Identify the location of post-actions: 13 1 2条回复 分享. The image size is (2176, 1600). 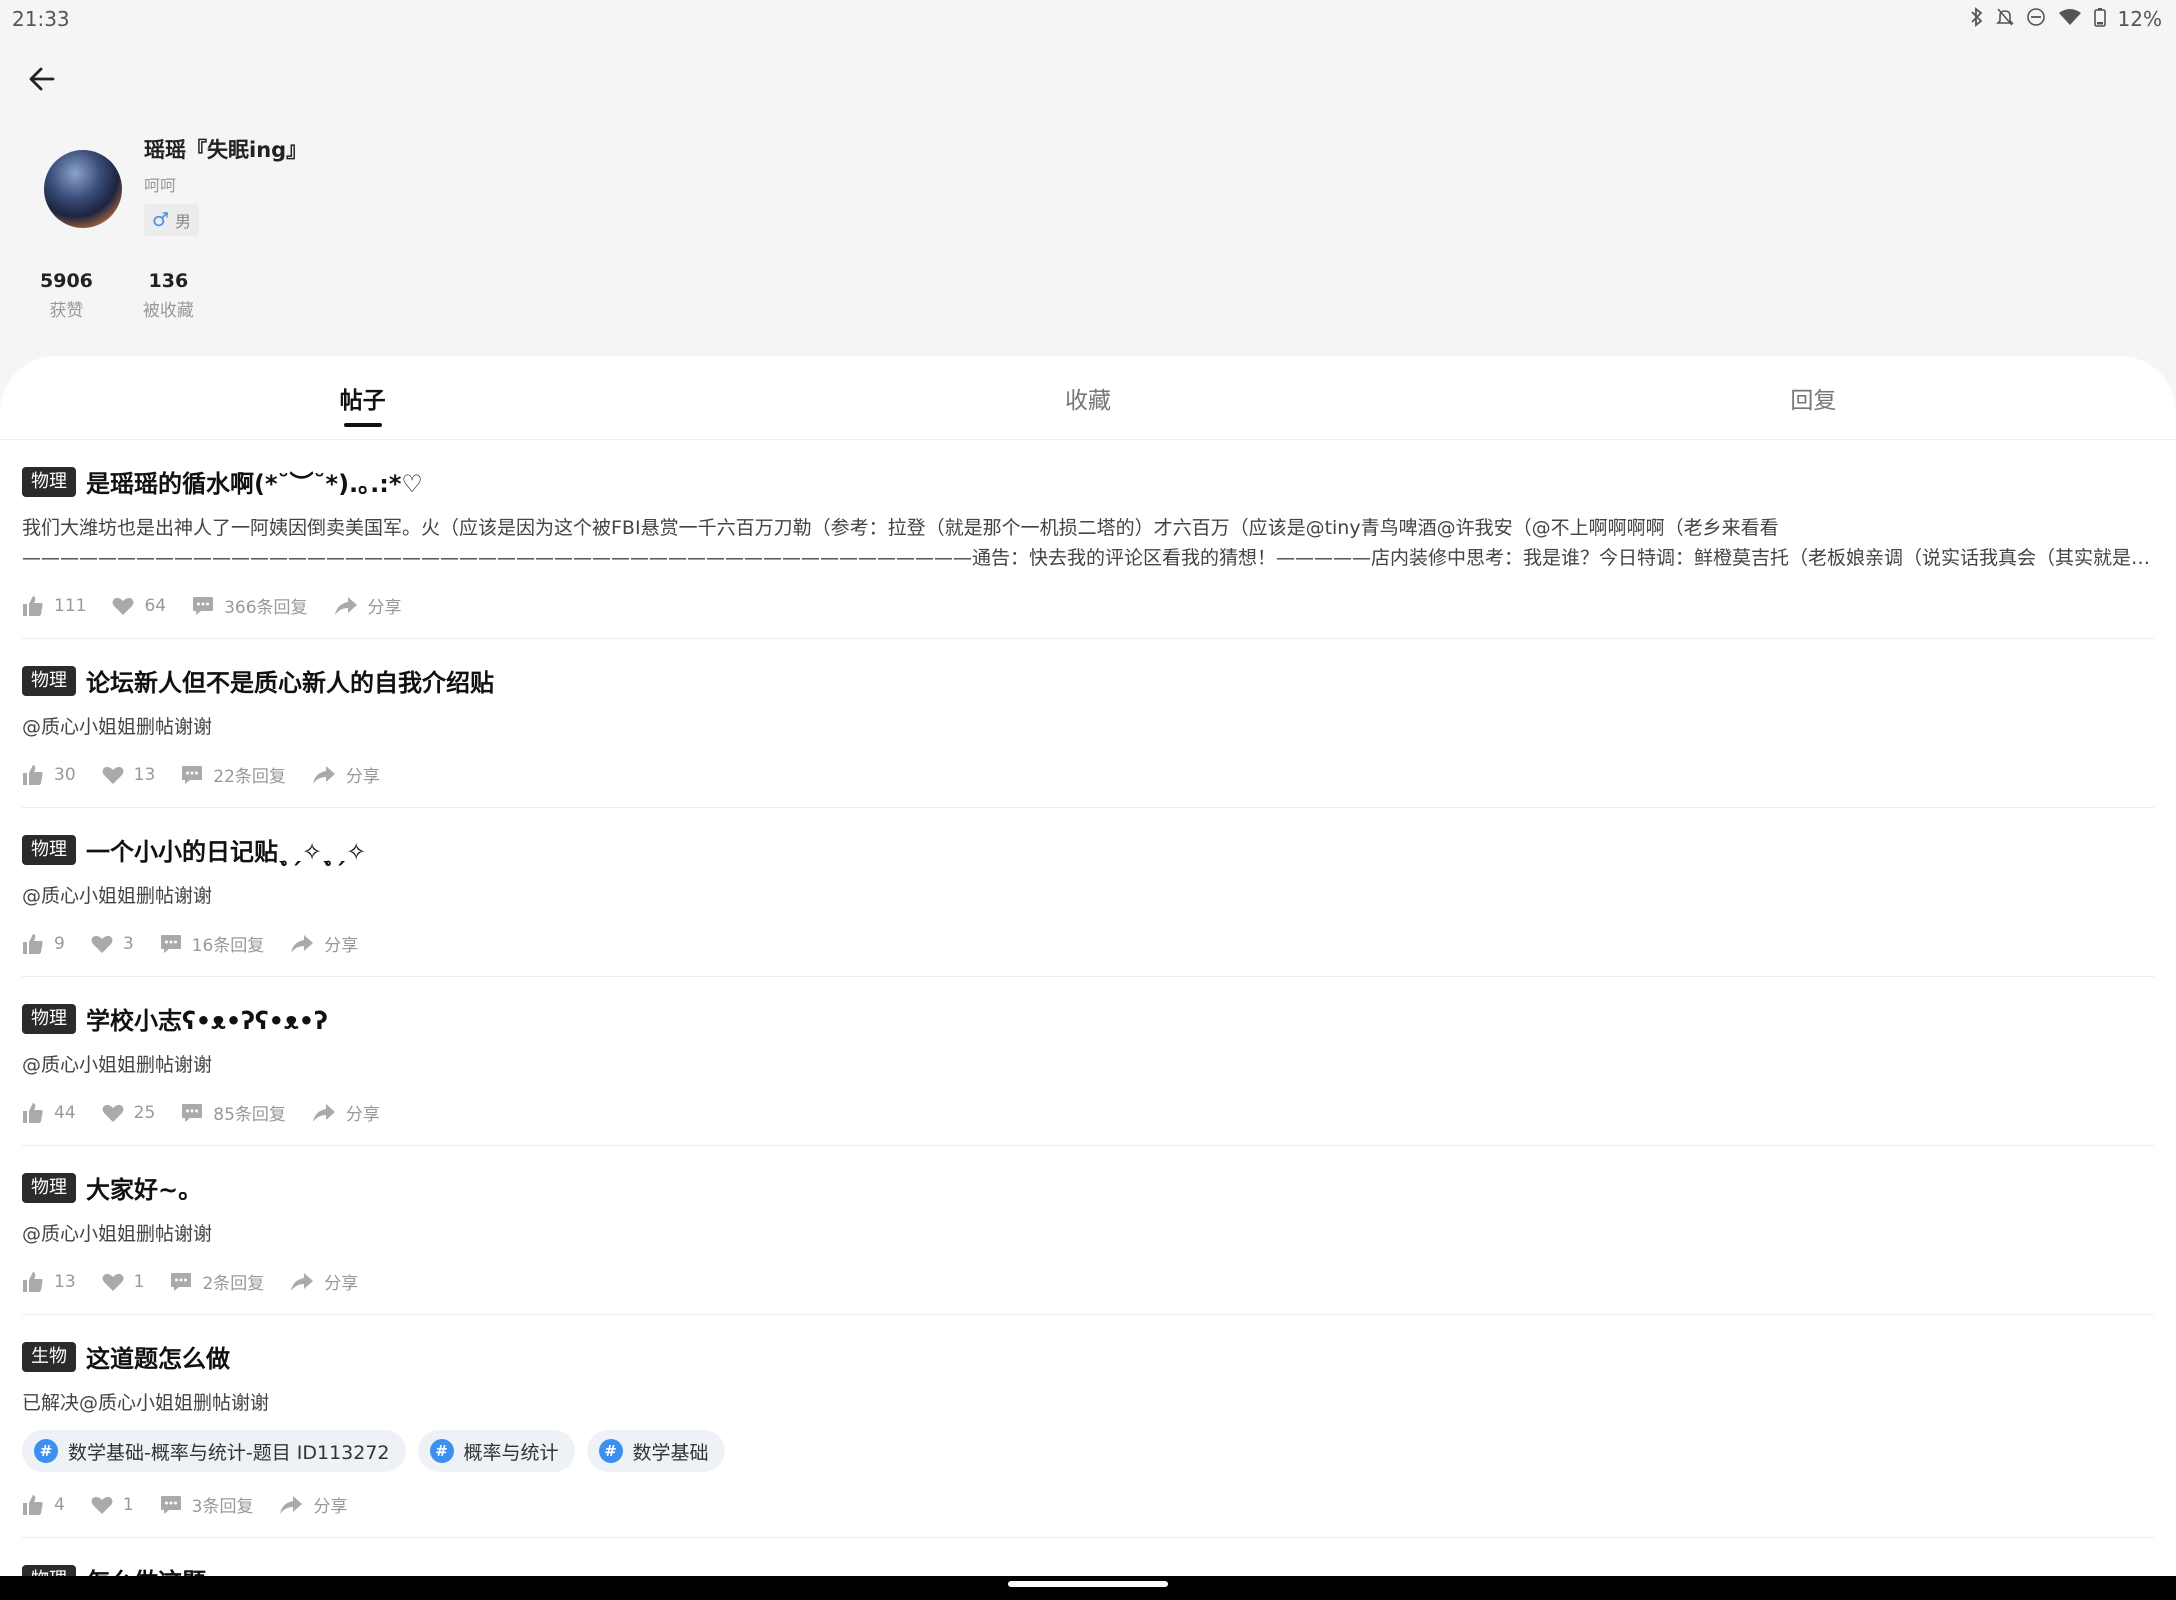
(1088, 1281).